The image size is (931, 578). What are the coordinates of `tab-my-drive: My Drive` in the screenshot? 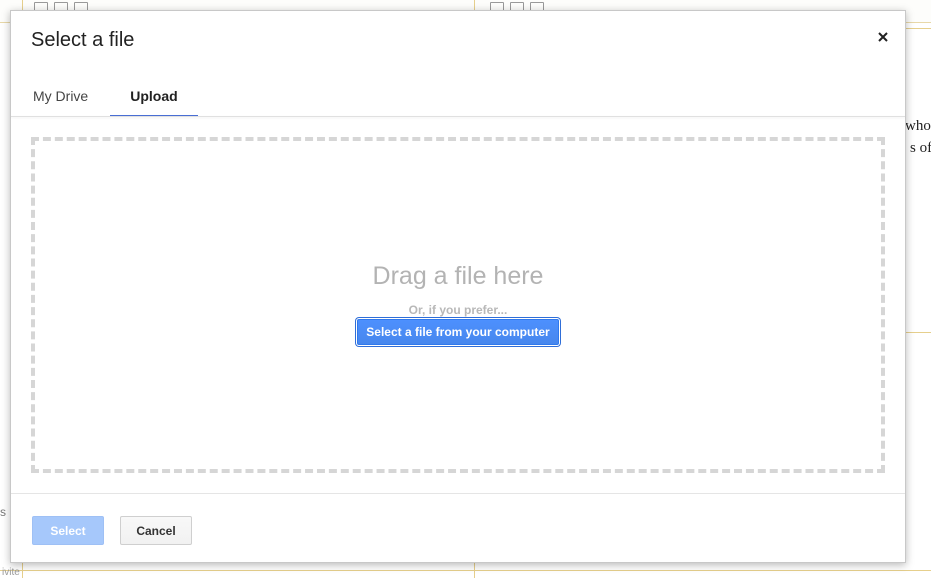 It's located at (60, 96).